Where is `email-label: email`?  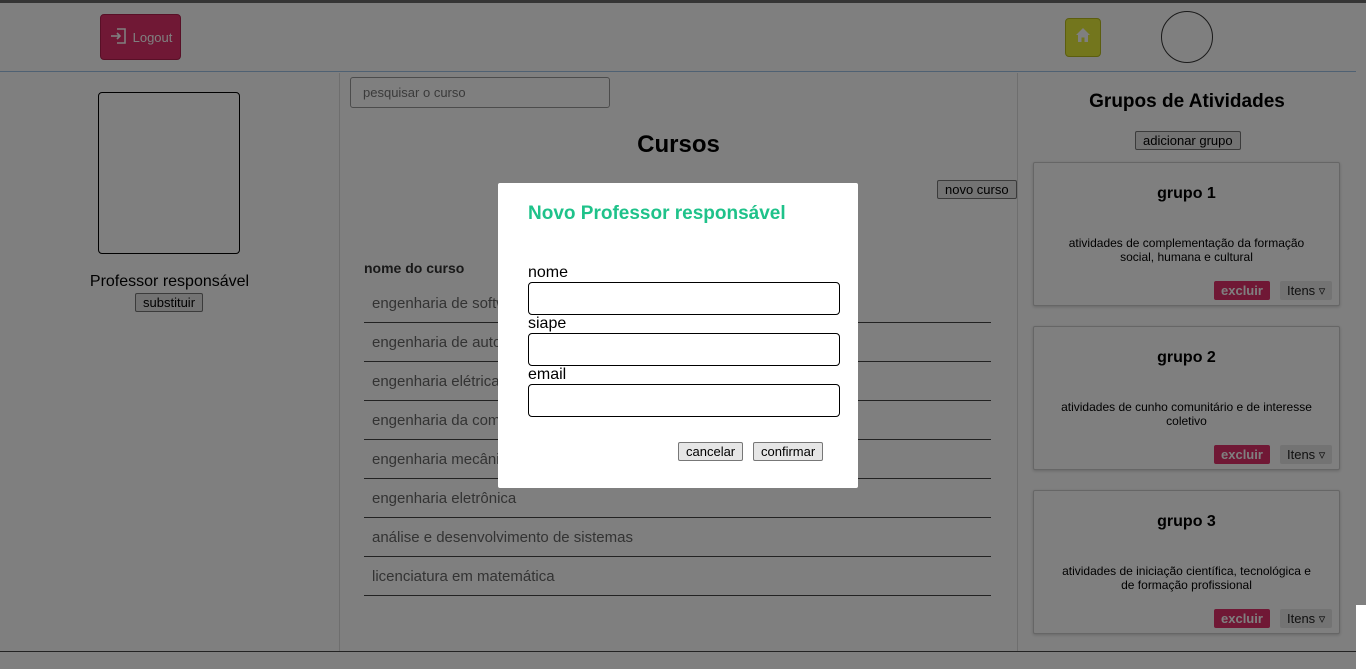 email-label: email is located at coordinates (547, 374).